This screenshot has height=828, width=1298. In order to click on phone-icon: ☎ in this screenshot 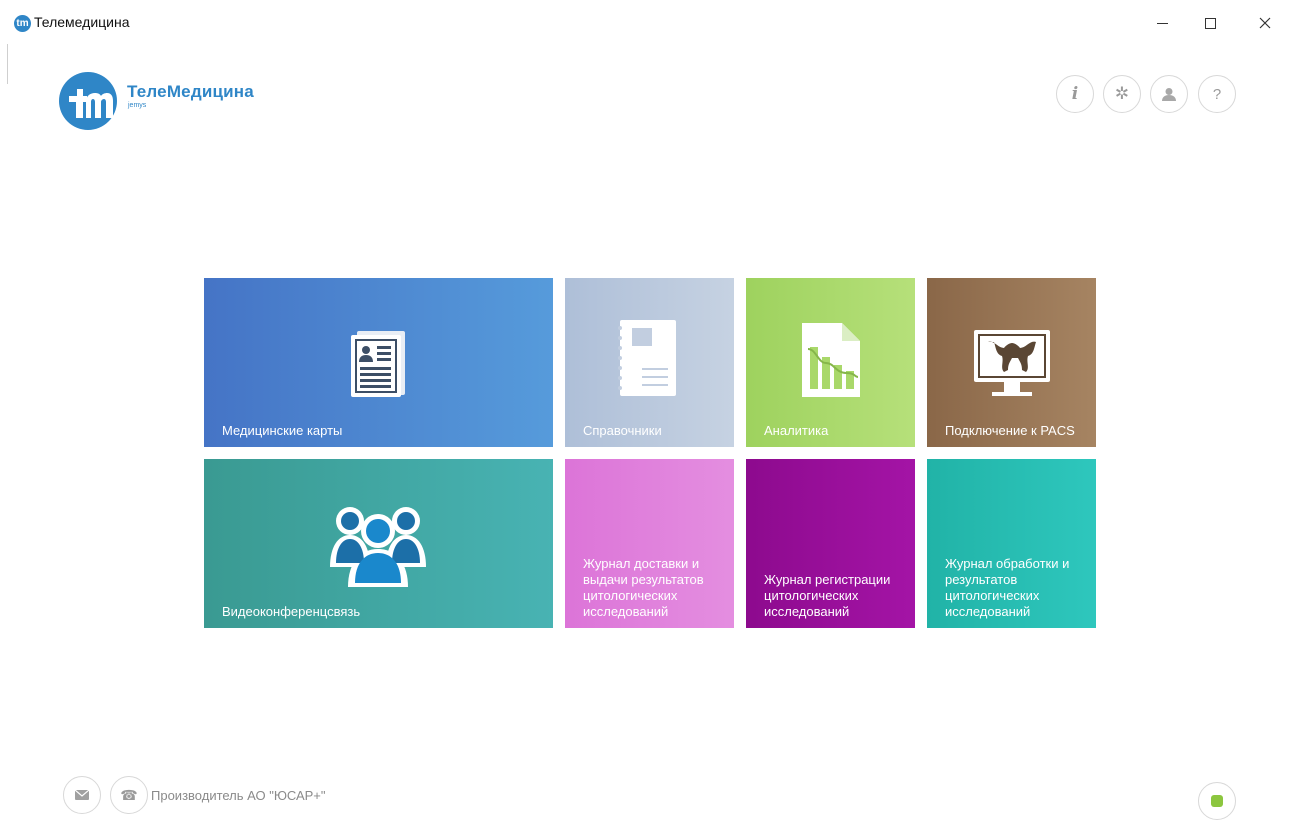, I will do `click(129, 794)`.